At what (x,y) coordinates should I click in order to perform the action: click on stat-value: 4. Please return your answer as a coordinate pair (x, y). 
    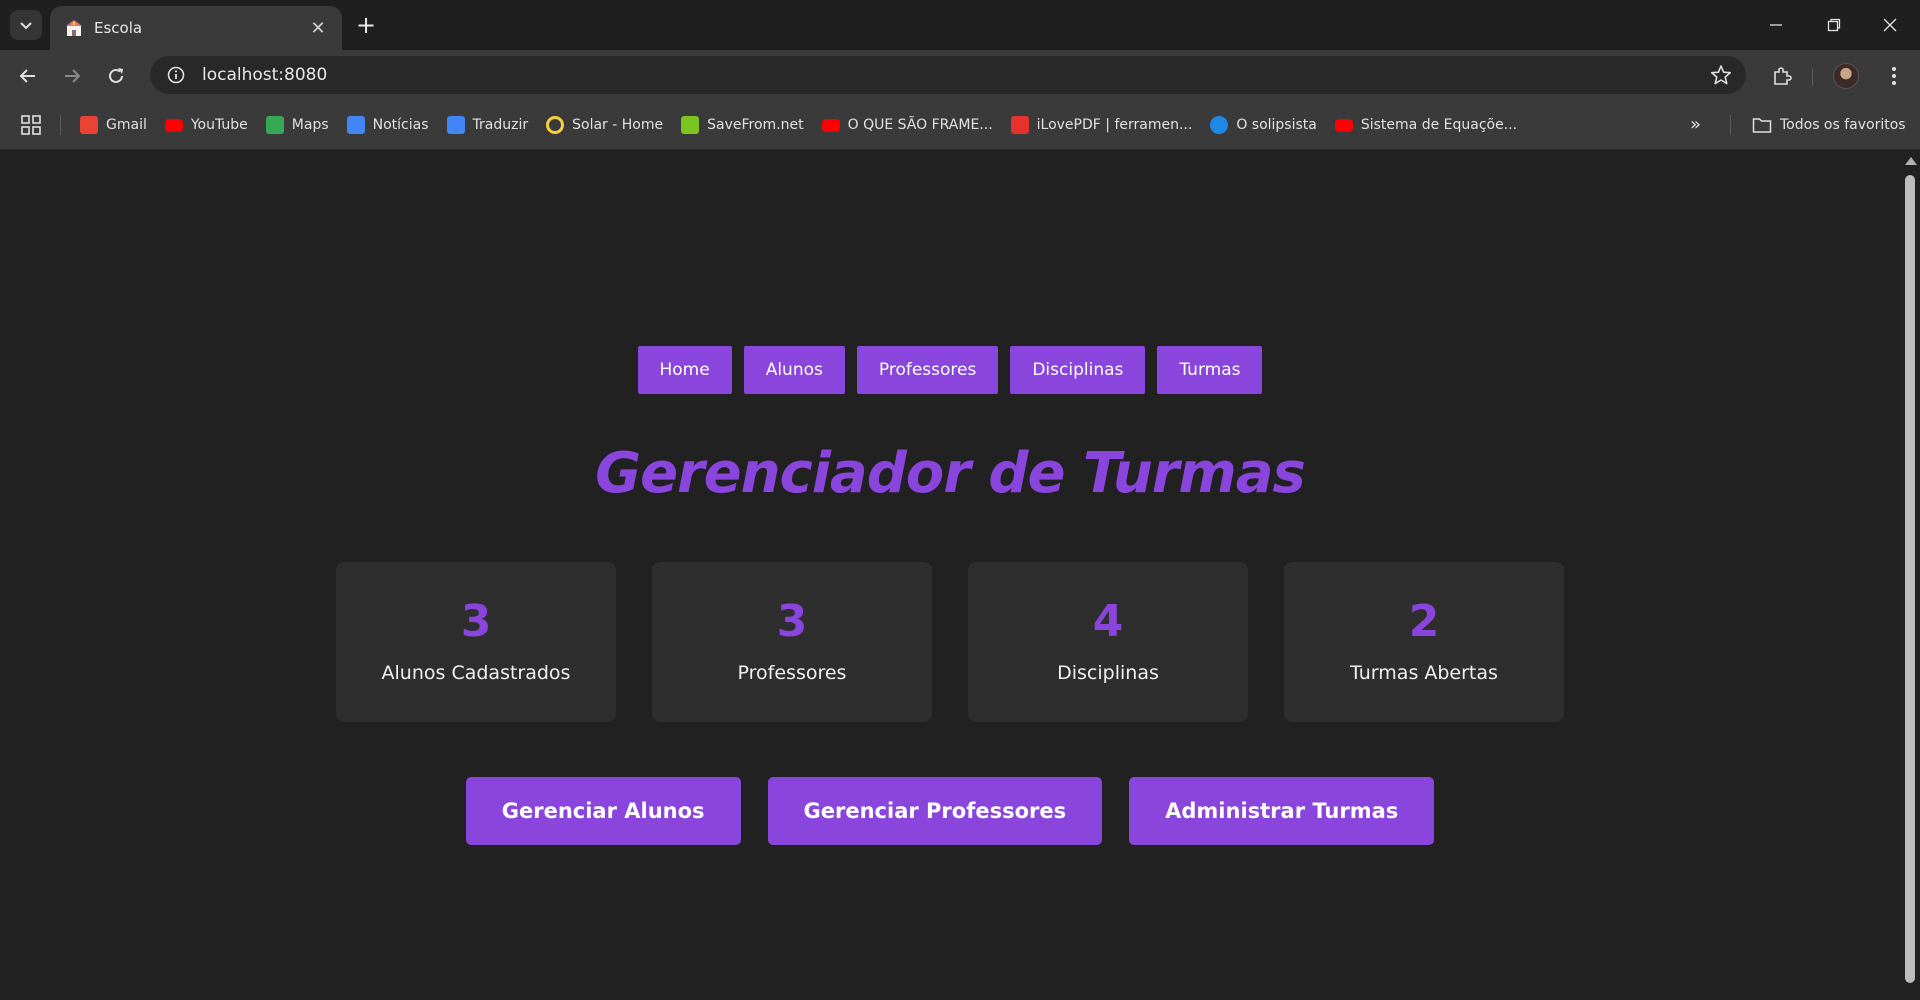
    Looking at the image, I should click on (1108, 621).